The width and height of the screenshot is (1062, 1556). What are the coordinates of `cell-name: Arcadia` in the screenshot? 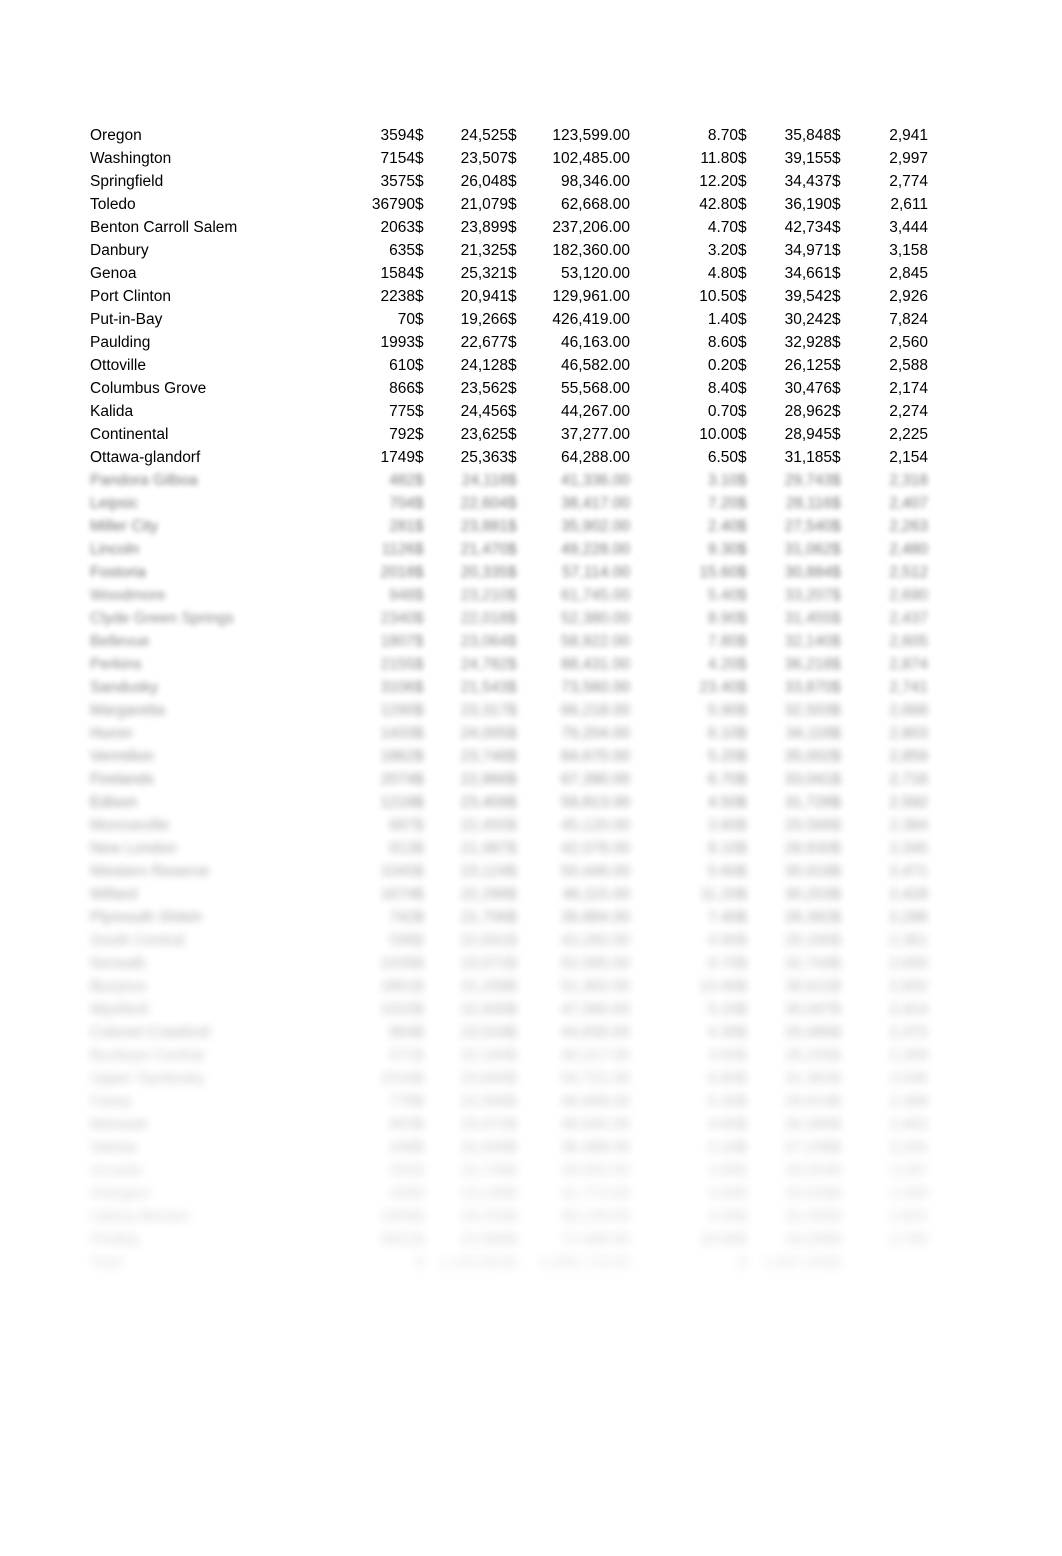 It's located at (213, 1170).